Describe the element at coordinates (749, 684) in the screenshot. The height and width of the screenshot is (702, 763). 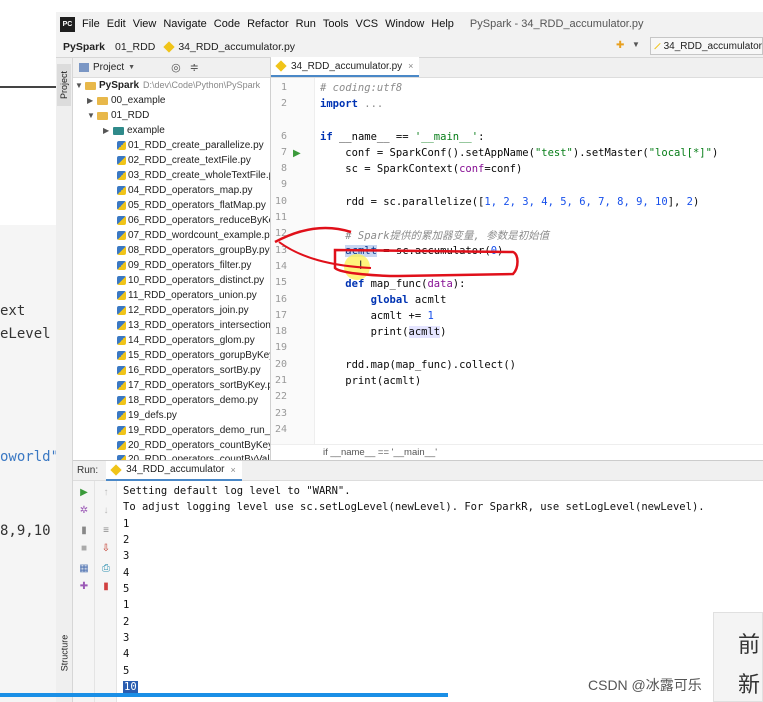
I see `overlay-text: 新` at that location.